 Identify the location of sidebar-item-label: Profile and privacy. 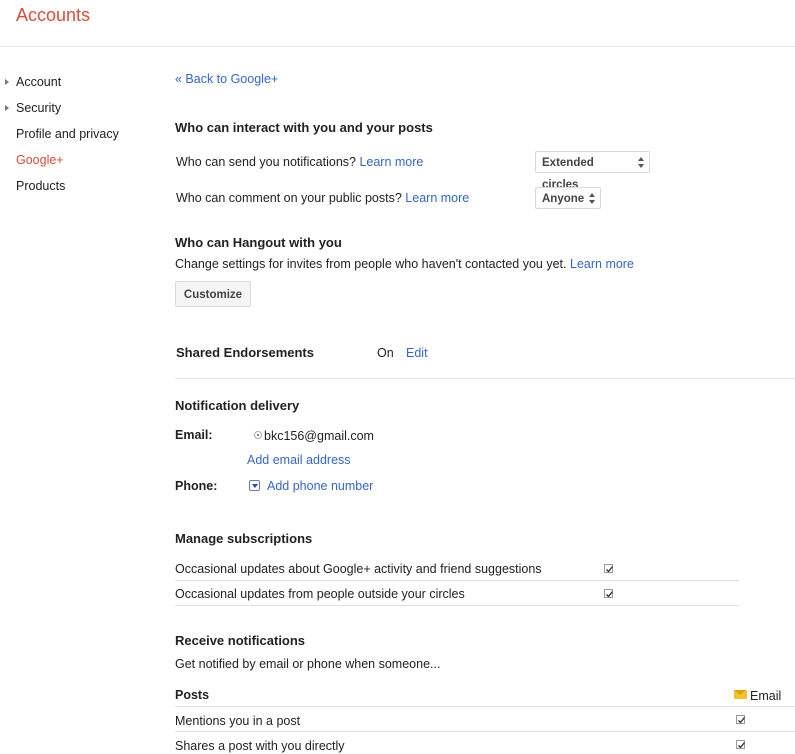
(67, 134).